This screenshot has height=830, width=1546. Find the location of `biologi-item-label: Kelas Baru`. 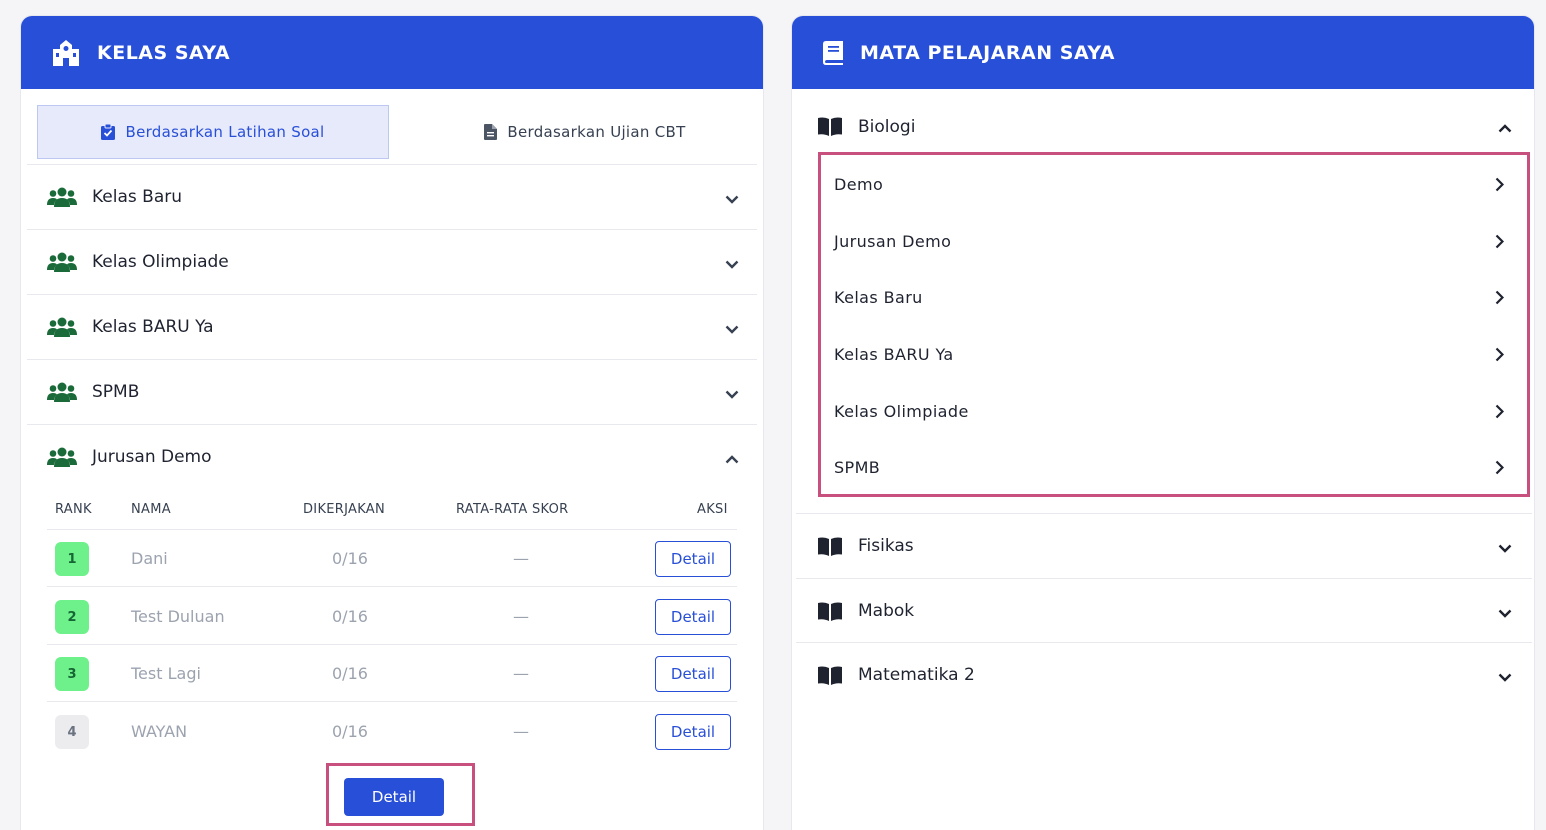

biologi-item-label: Kelas Baru is located at coordinates (878, 297).